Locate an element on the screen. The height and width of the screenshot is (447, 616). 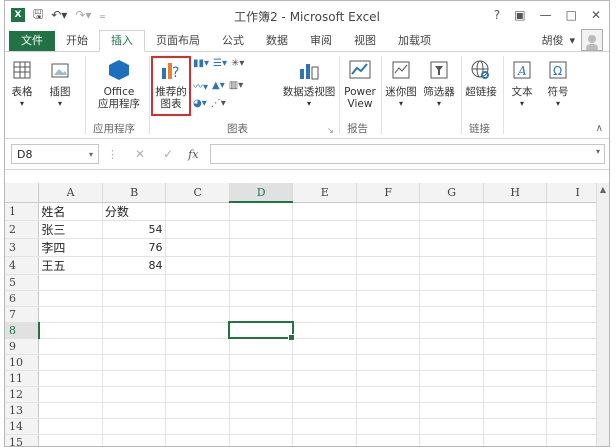
column-header-e: E is located at coordinates (324, 193).